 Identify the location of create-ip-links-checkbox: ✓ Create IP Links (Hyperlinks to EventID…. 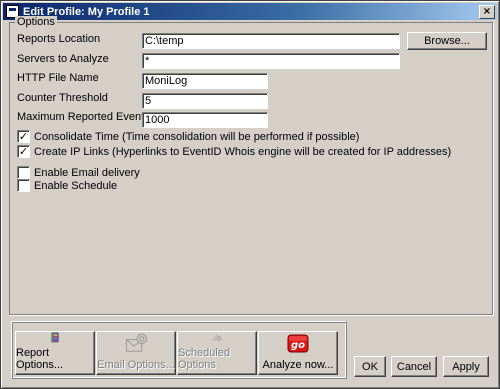
(234, 151).